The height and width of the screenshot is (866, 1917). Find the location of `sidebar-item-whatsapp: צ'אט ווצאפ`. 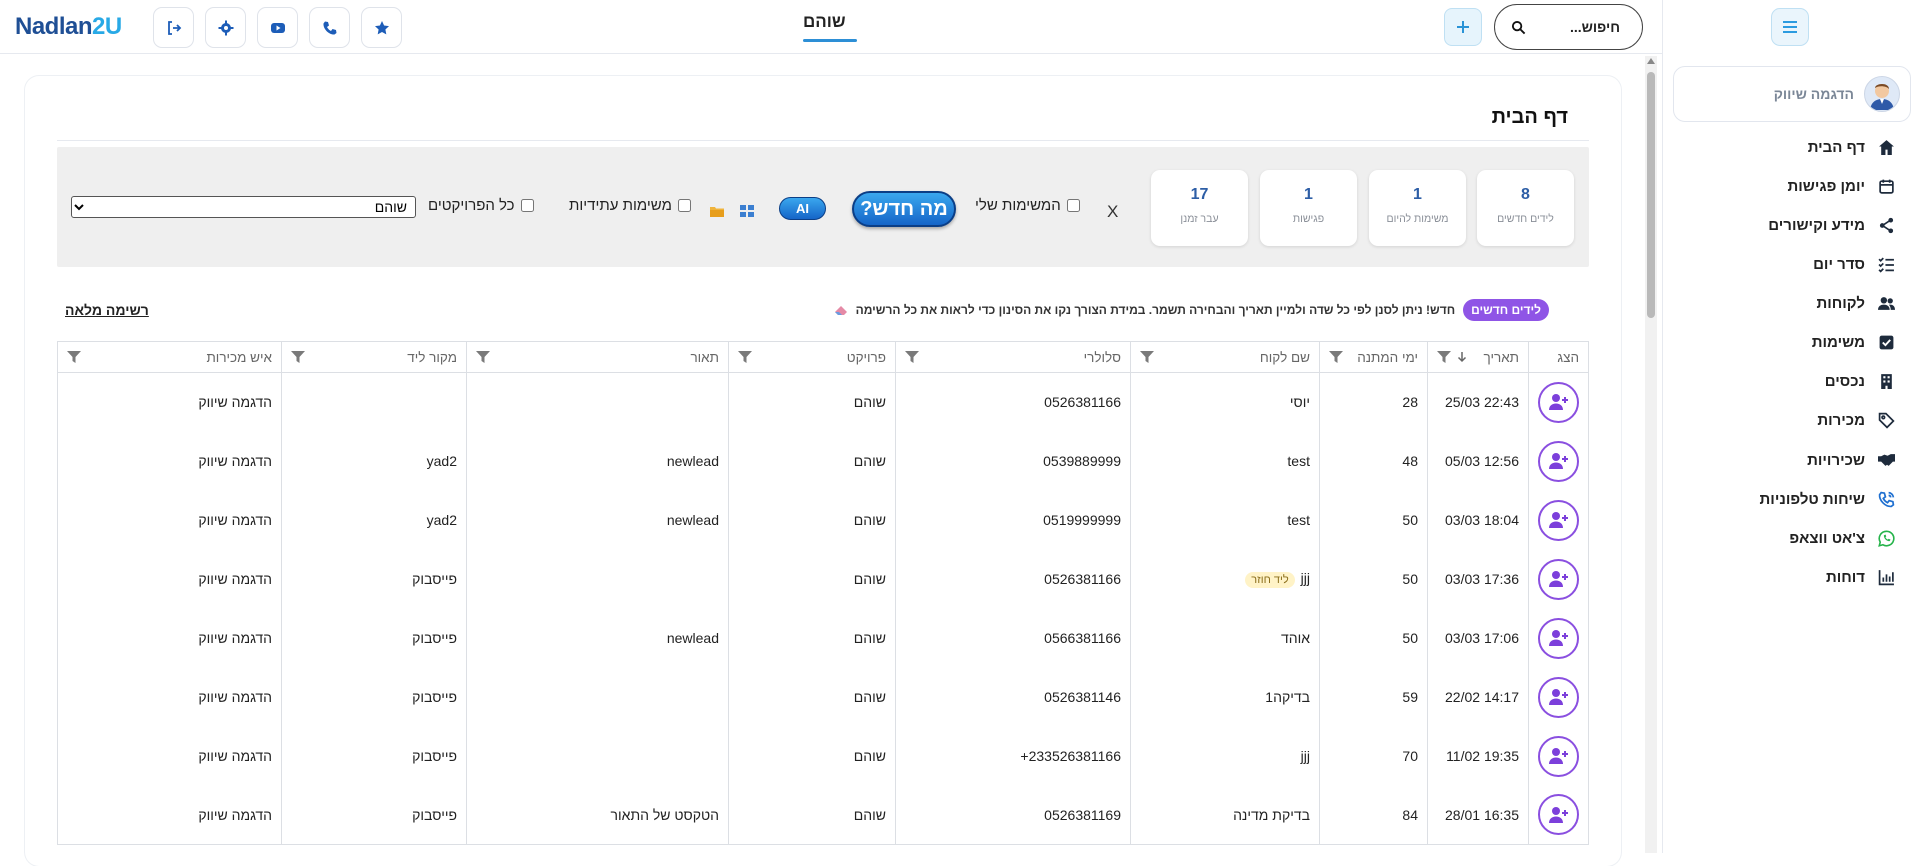

sidebar-item-whatsapp: צ'אט ווצאפ is located at coordinates (1842, 538).